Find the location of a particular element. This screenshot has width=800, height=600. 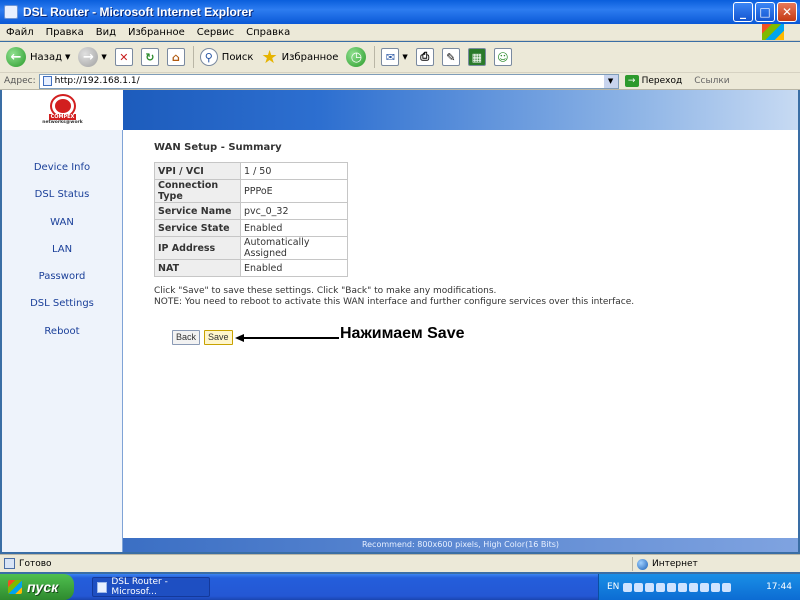

maximize-button: □ is located at coordinates (765, 12).